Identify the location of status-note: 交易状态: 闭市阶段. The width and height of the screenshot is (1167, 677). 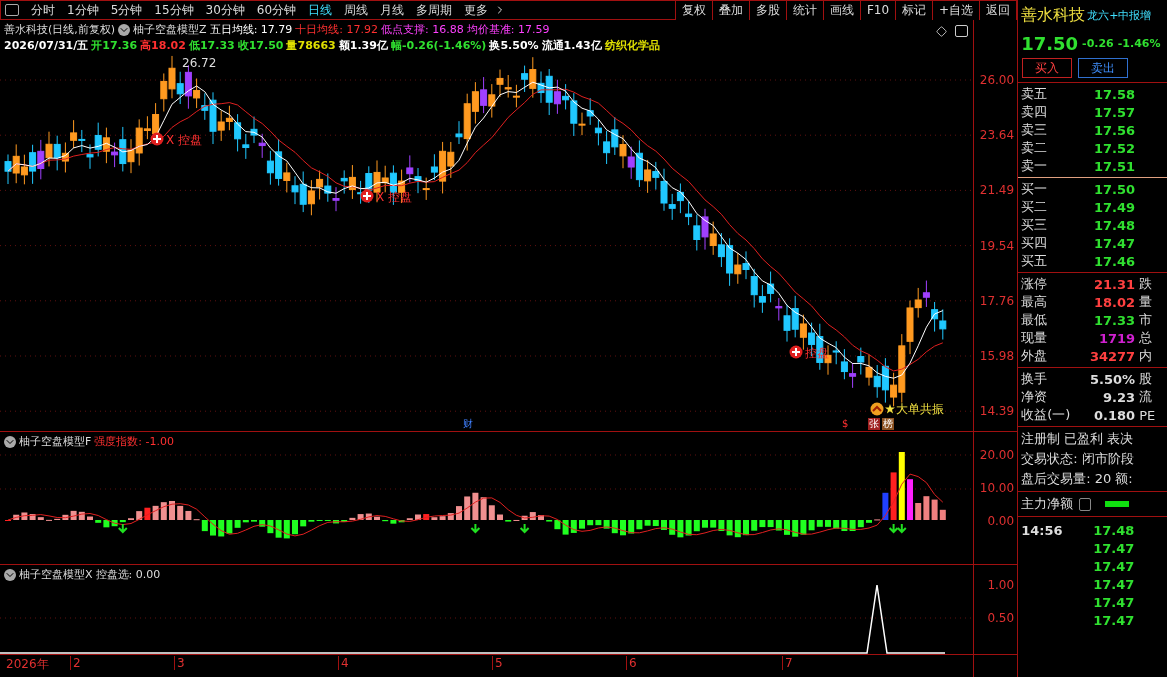
(1077, 459).